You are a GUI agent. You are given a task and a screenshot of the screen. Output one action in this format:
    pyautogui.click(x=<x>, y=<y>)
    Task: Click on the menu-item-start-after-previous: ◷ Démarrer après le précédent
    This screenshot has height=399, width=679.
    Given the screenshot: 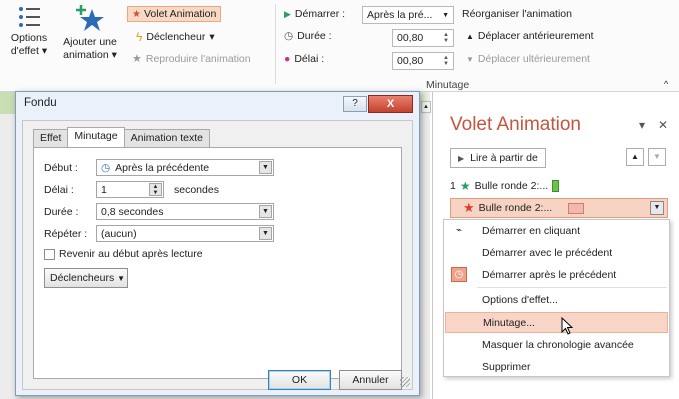 What is the action you would take?
    pyautogui.click(x=556, y=274)
    